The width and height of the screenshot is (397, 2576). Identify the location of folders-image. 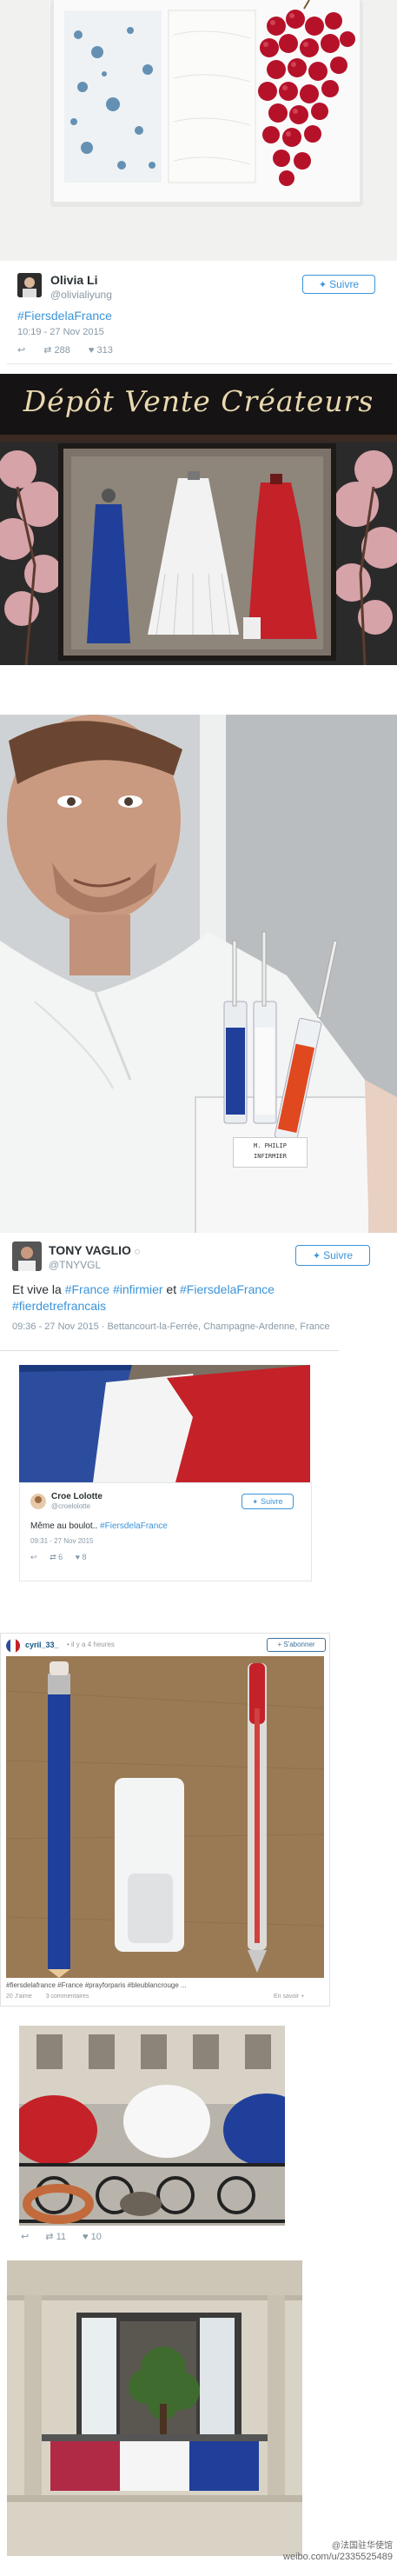
(164, 1423).